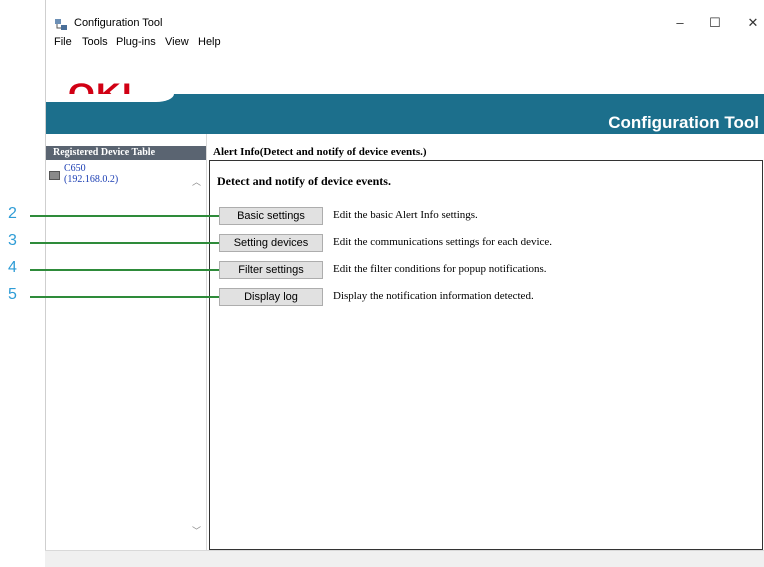  What do you see at coordinates (12, 240) in the screenshot?
I see `callout-number-3: 3` at bounding box center [12, 240].